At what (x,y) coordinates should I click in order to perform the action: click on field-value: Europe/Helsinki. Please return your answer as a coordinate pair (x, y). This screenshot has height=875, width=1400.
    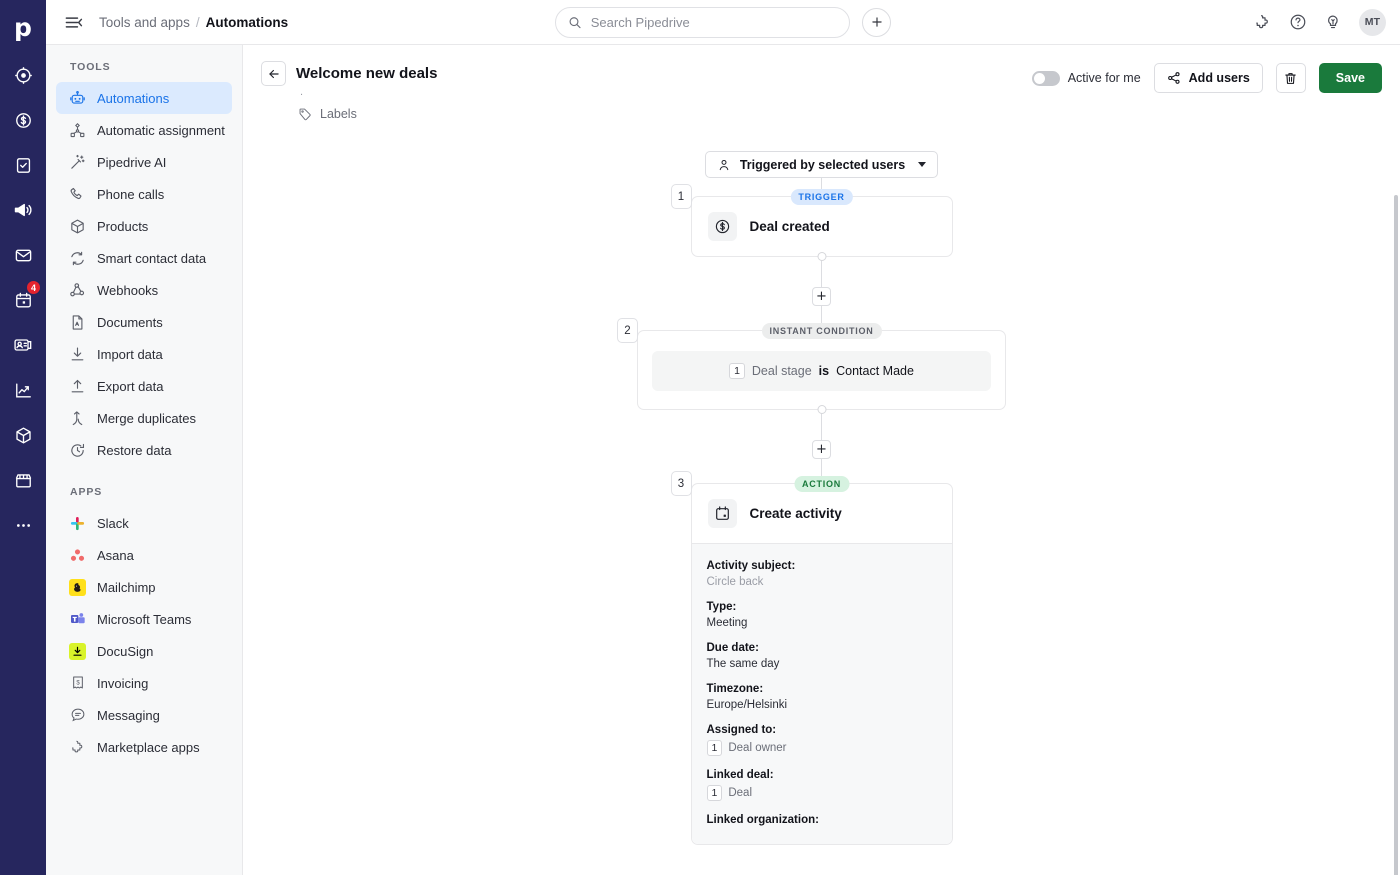
    Looking at the image, I should click on (747, 705).